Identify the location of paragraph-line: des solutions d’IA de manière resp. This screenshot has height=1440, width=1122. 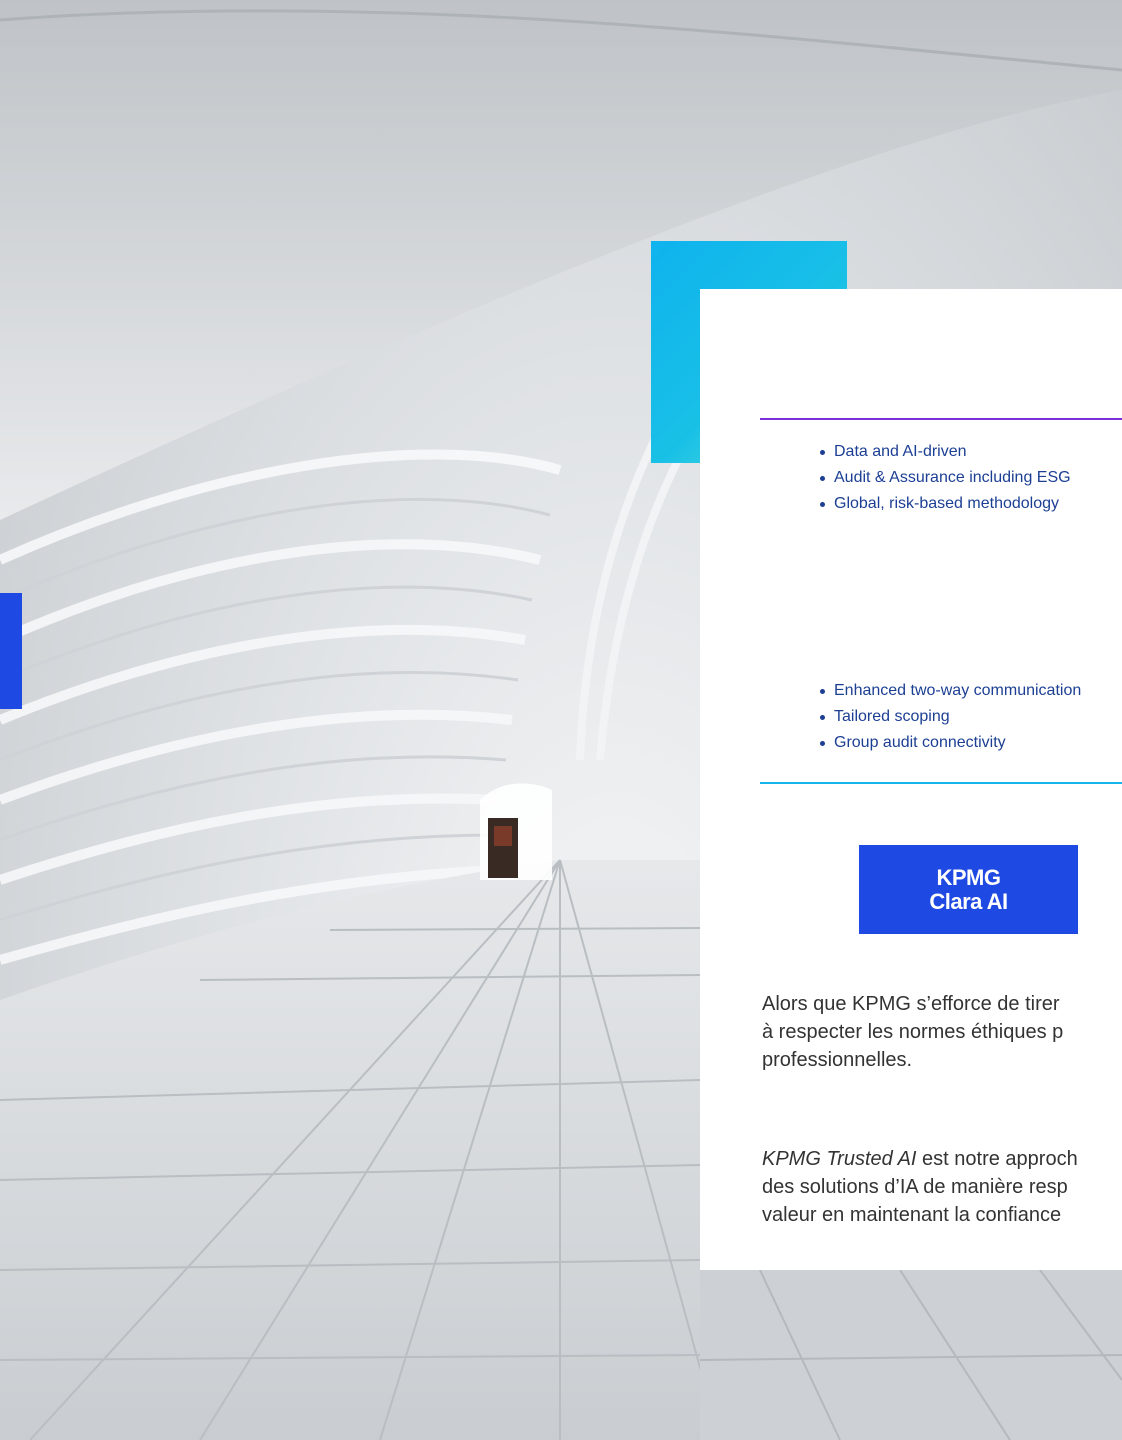
(915, 1187).